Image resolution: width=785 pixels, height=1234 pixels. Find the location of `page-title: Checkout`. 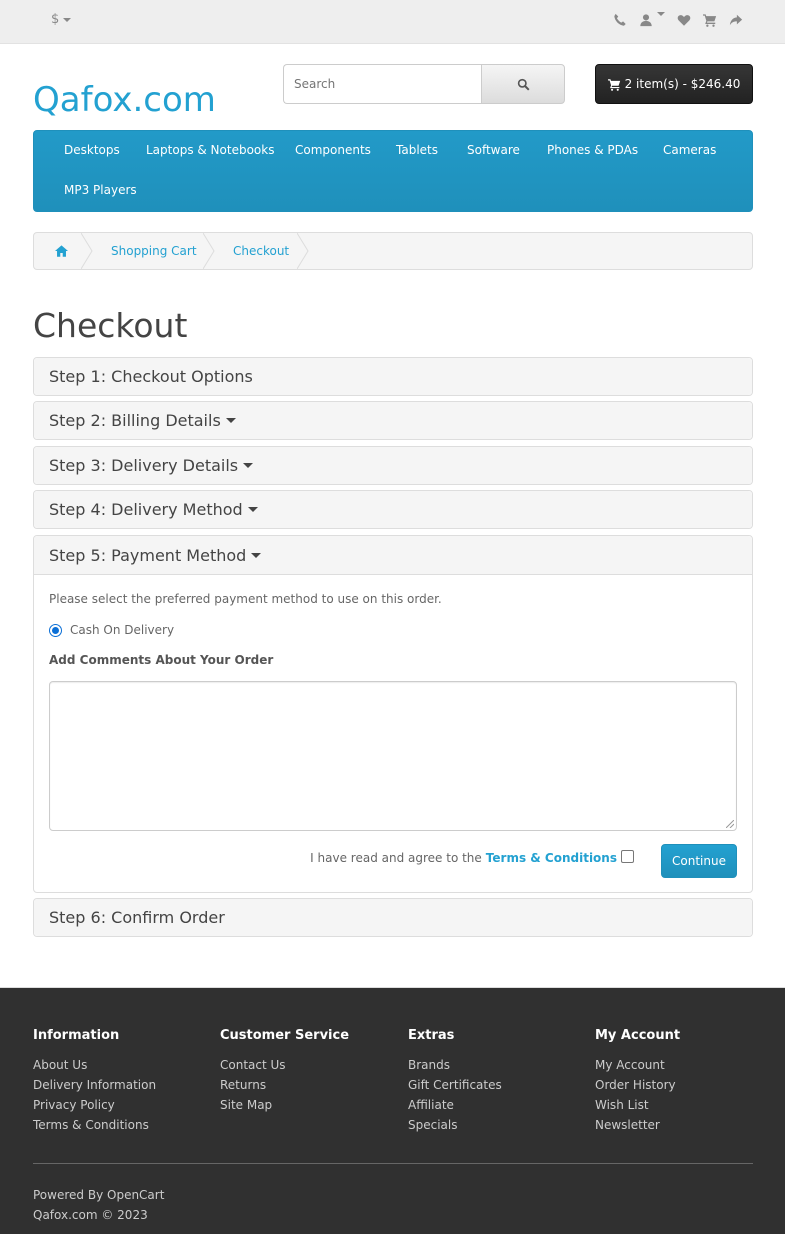

page-title: Checkout is located at coordinates (110, 325).